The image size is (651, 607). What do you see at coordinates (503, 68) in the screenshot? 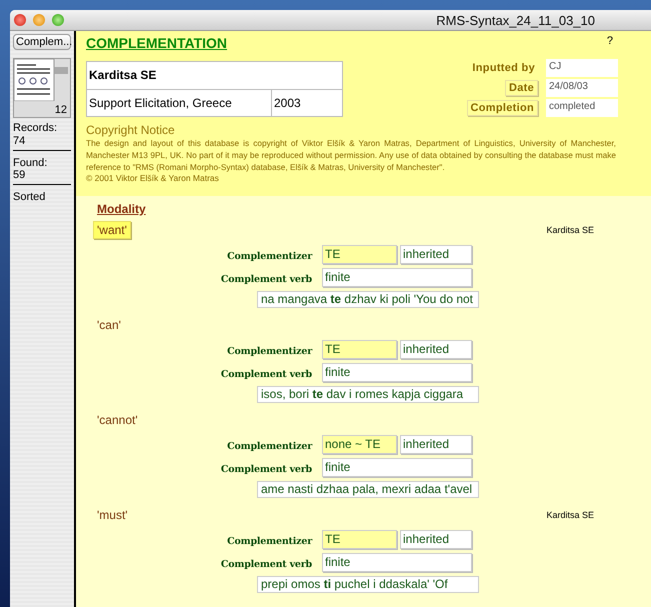
I see `field-label: Inputted by` at bounding box center [503, 68].